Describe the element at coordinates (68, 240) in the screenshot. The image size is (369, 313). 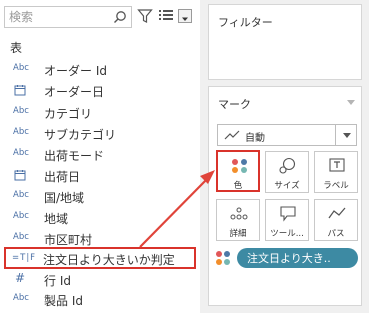
I see `field-name: 市区町村` at that location.